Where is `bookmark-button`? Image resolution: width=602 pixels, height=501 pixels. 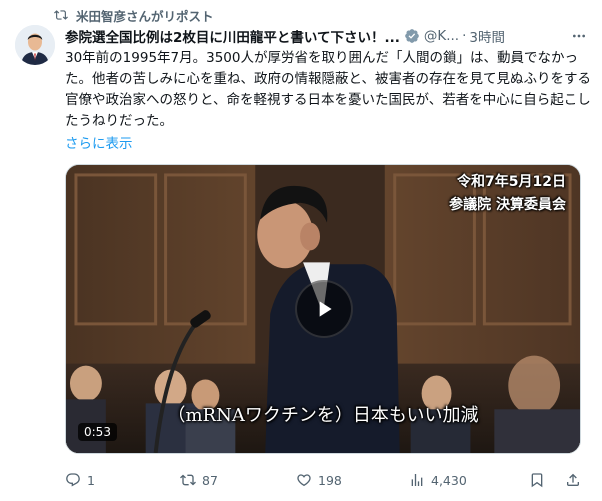 bookmark-button is located at coordinates (537, 480).